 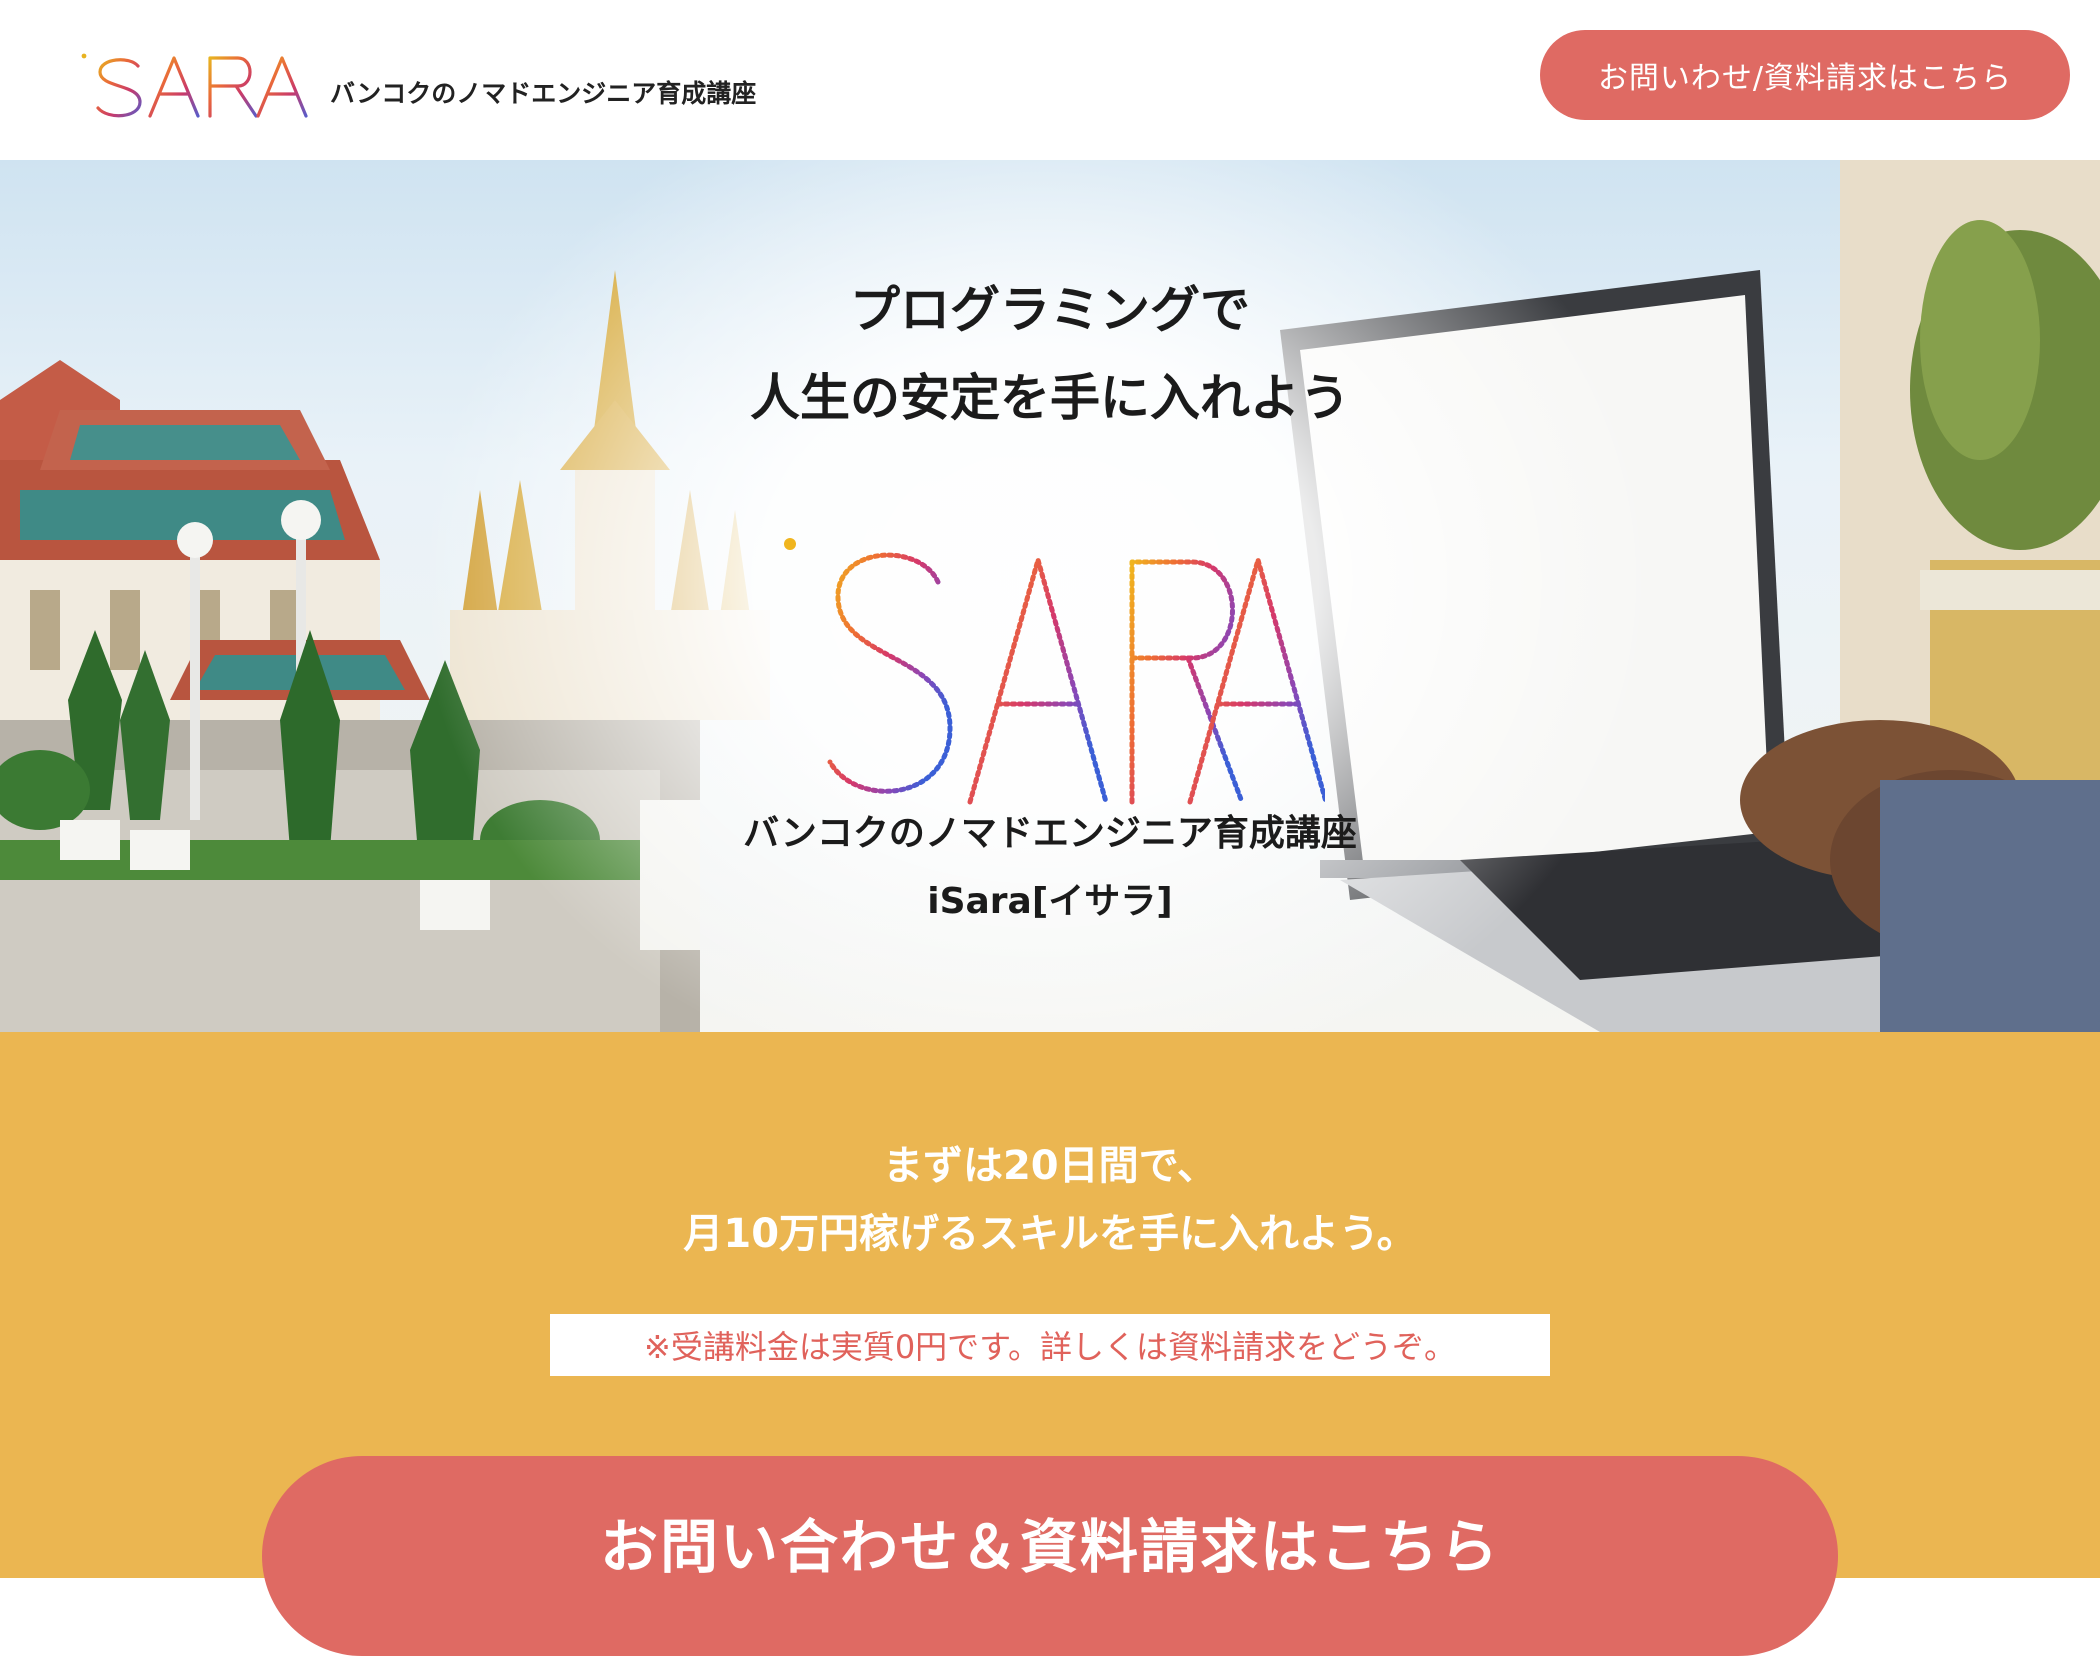 What do you see at coordinates (1050, 1166) in the screenshot?
I see `promo-headline-line1: まずは20日間で、` at bounding box center [1050, 1166].